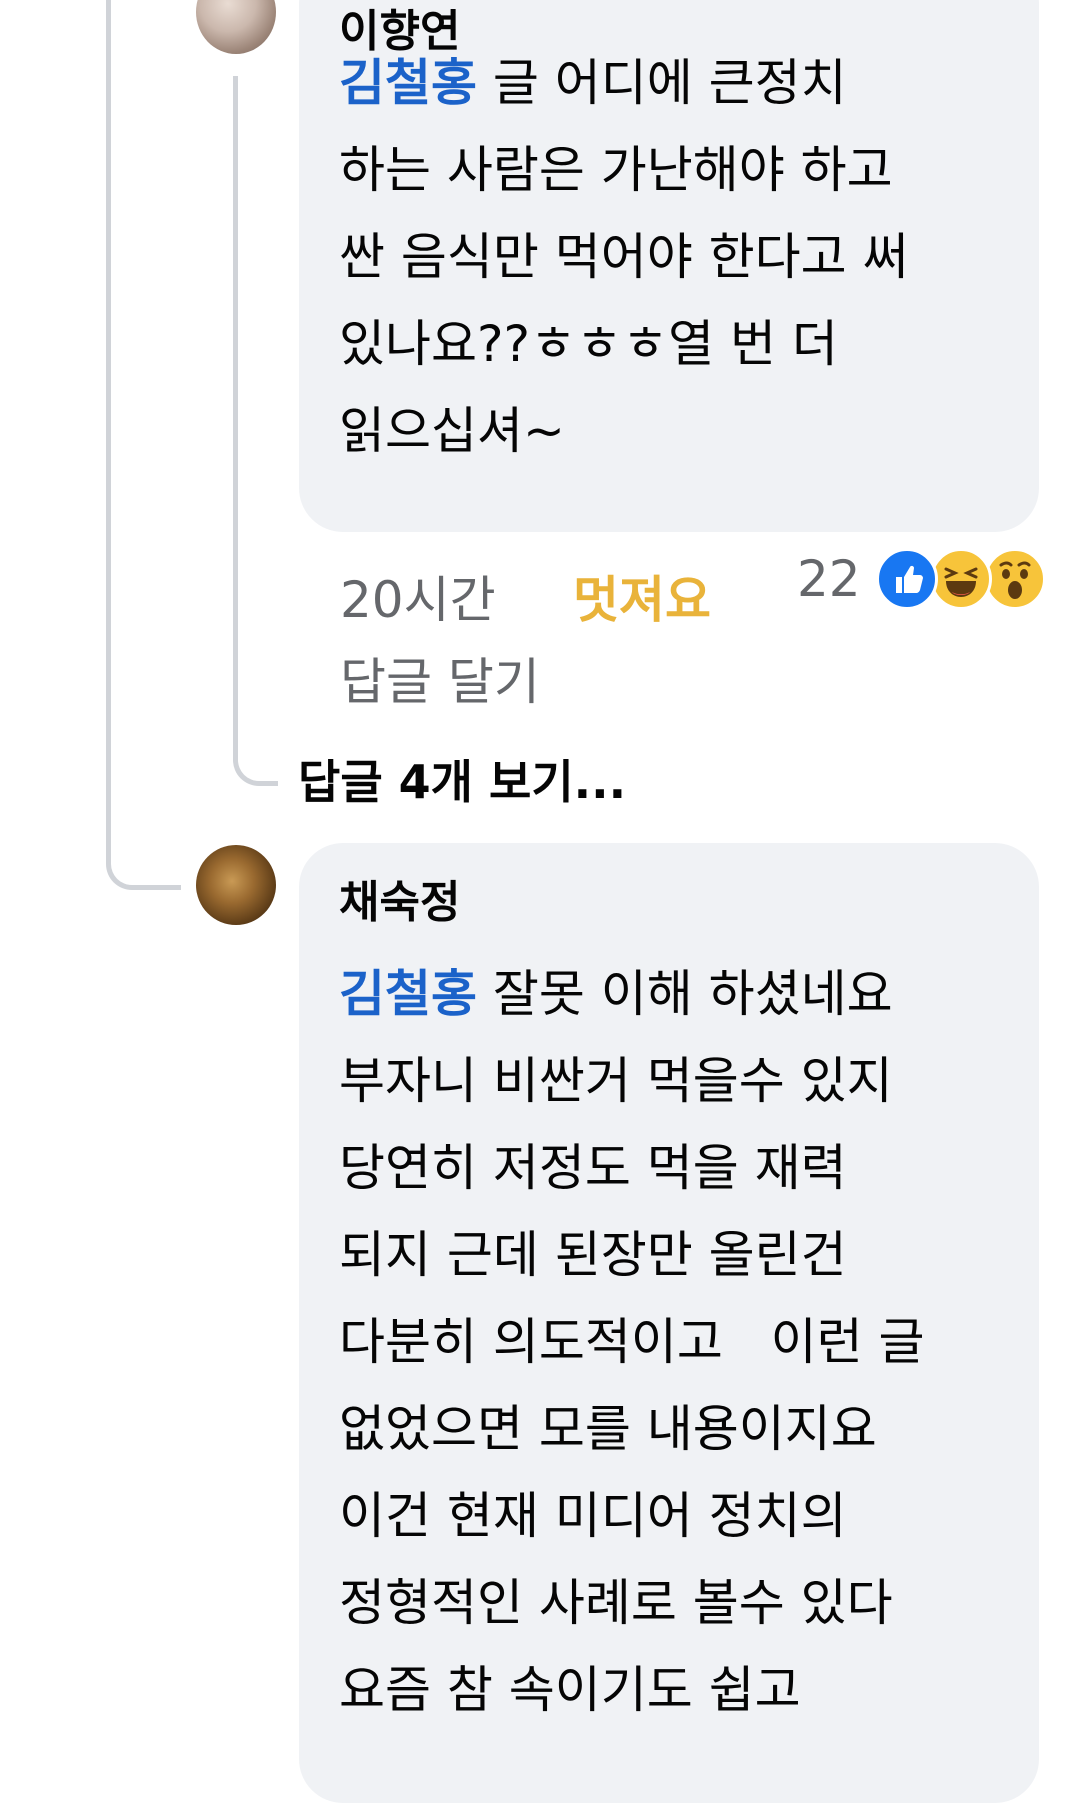 The image size is (1080, 1803). I want to click on comment-line: 당연히 저정도 먹을 재력, so click(593, 1168).